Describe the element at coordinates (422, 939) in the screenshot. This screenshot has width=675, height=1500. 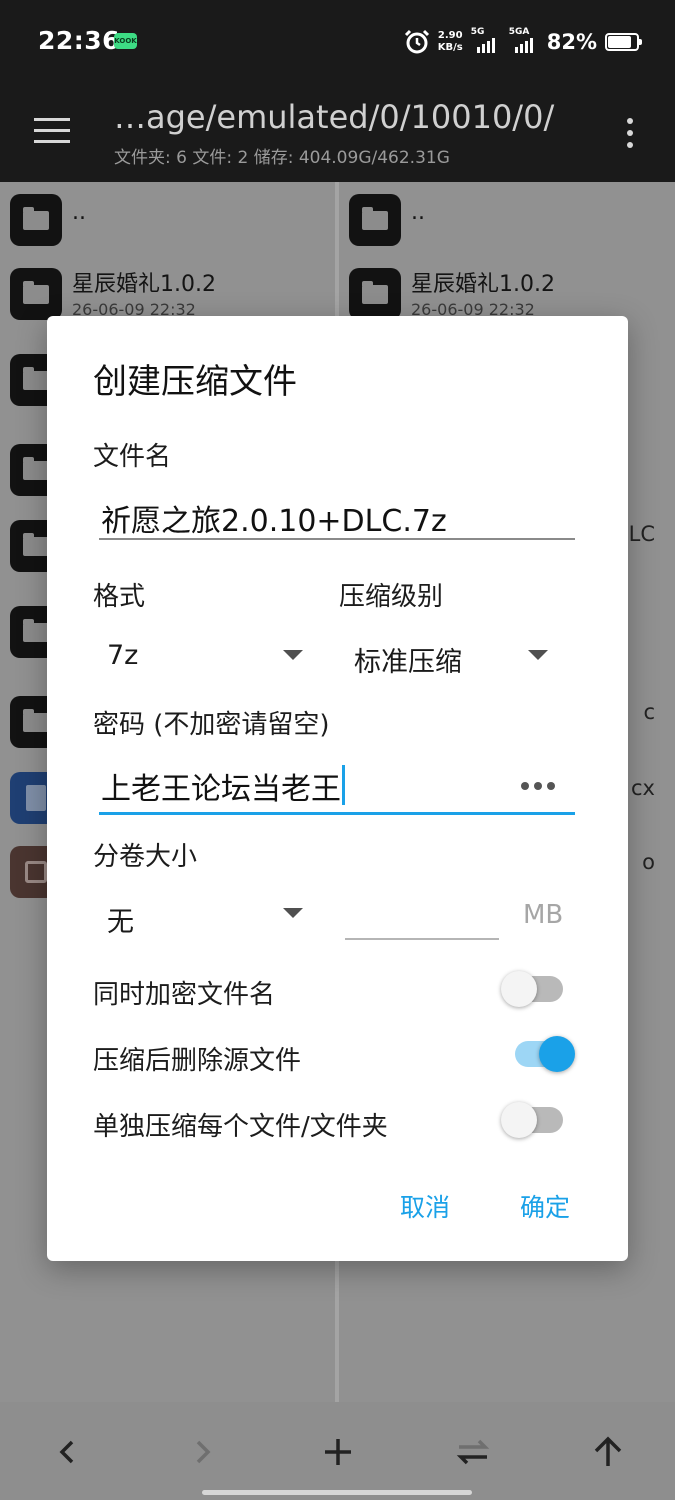
I see `volume-size-underline` at that location.